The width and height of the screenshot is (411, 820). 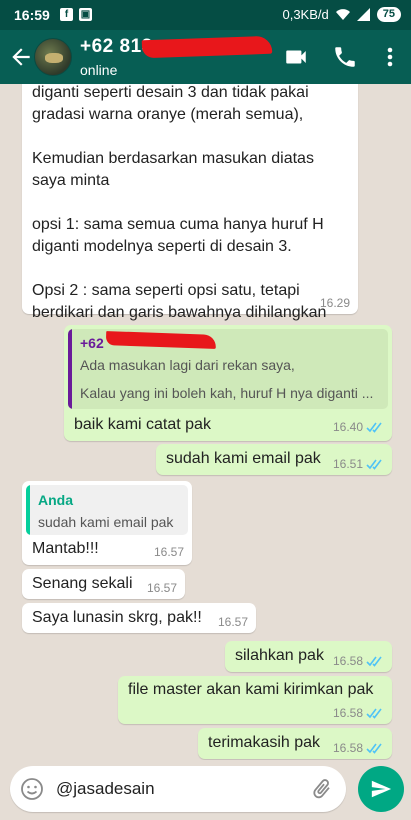 What do you see at coordinates (53, 57) in the screenshot?
I see `avatar` at bounding box center [53, 57].